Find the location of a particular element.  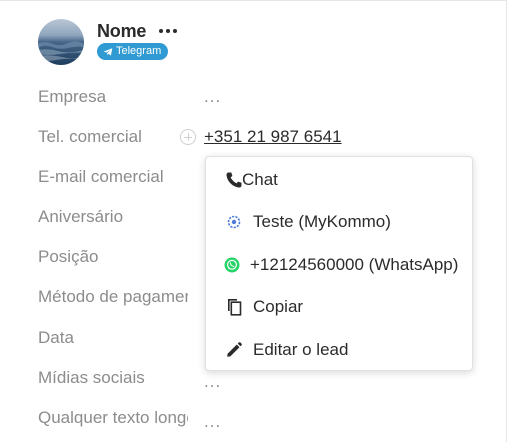

field-label: E-mail comercial is located at coordinates (101, 176).